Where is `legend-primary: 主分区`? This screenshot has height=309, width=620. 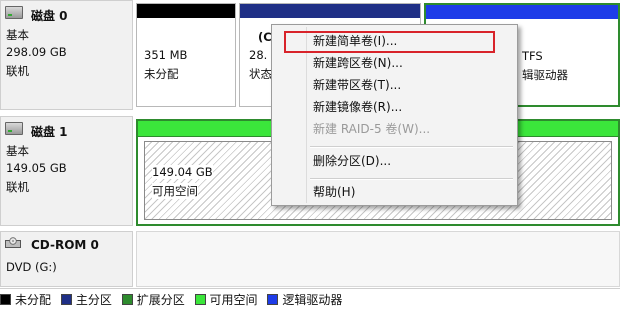
legend-primary: 主分区 is located at coordinates (86, 300).